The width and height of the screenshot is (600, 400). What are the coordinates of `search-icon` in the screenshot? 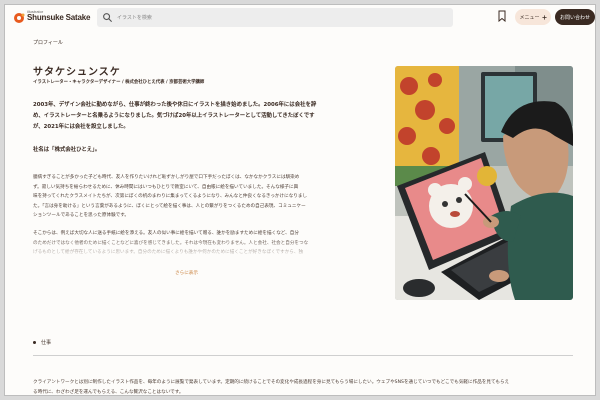 It's located at (107, 17).